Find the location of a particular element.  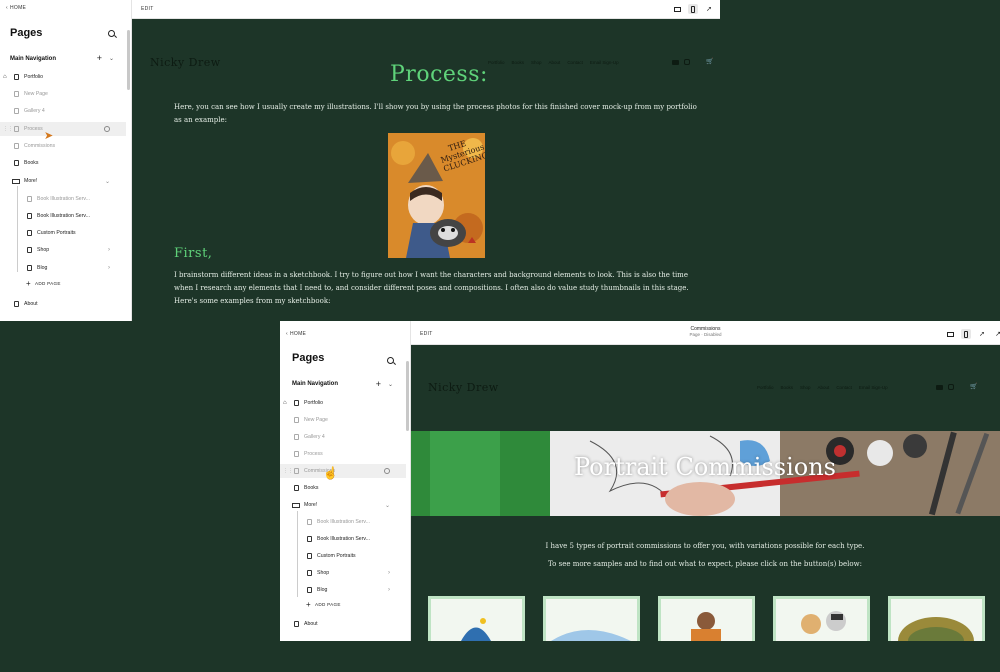

editor-topbar: EDIT ➚ is located at coordinates (426, 9).